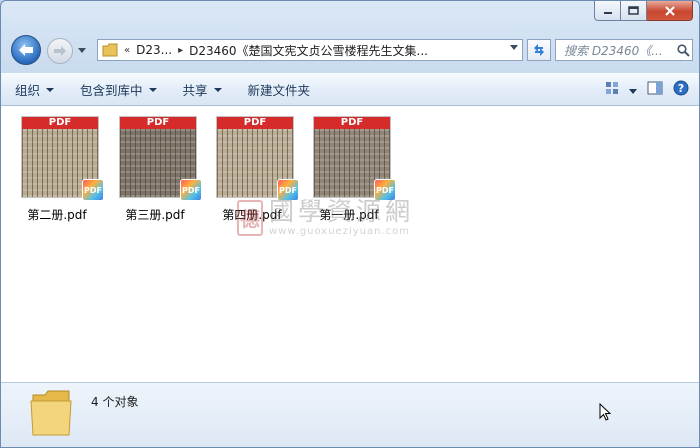 Image resolution: width=700 pixels, height=448 pixels. Describe the element at coordinates (612, 89) in the screenshot. I see `view-options-icon` at that location.